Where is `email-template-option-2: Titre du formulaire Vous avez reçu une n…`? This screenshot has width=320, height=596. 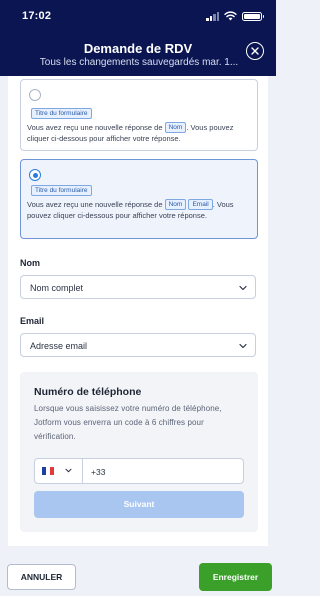 email-template-option-2: Titre du formulaire Vous avez reçu une n… is located at coordinates (139, 199).